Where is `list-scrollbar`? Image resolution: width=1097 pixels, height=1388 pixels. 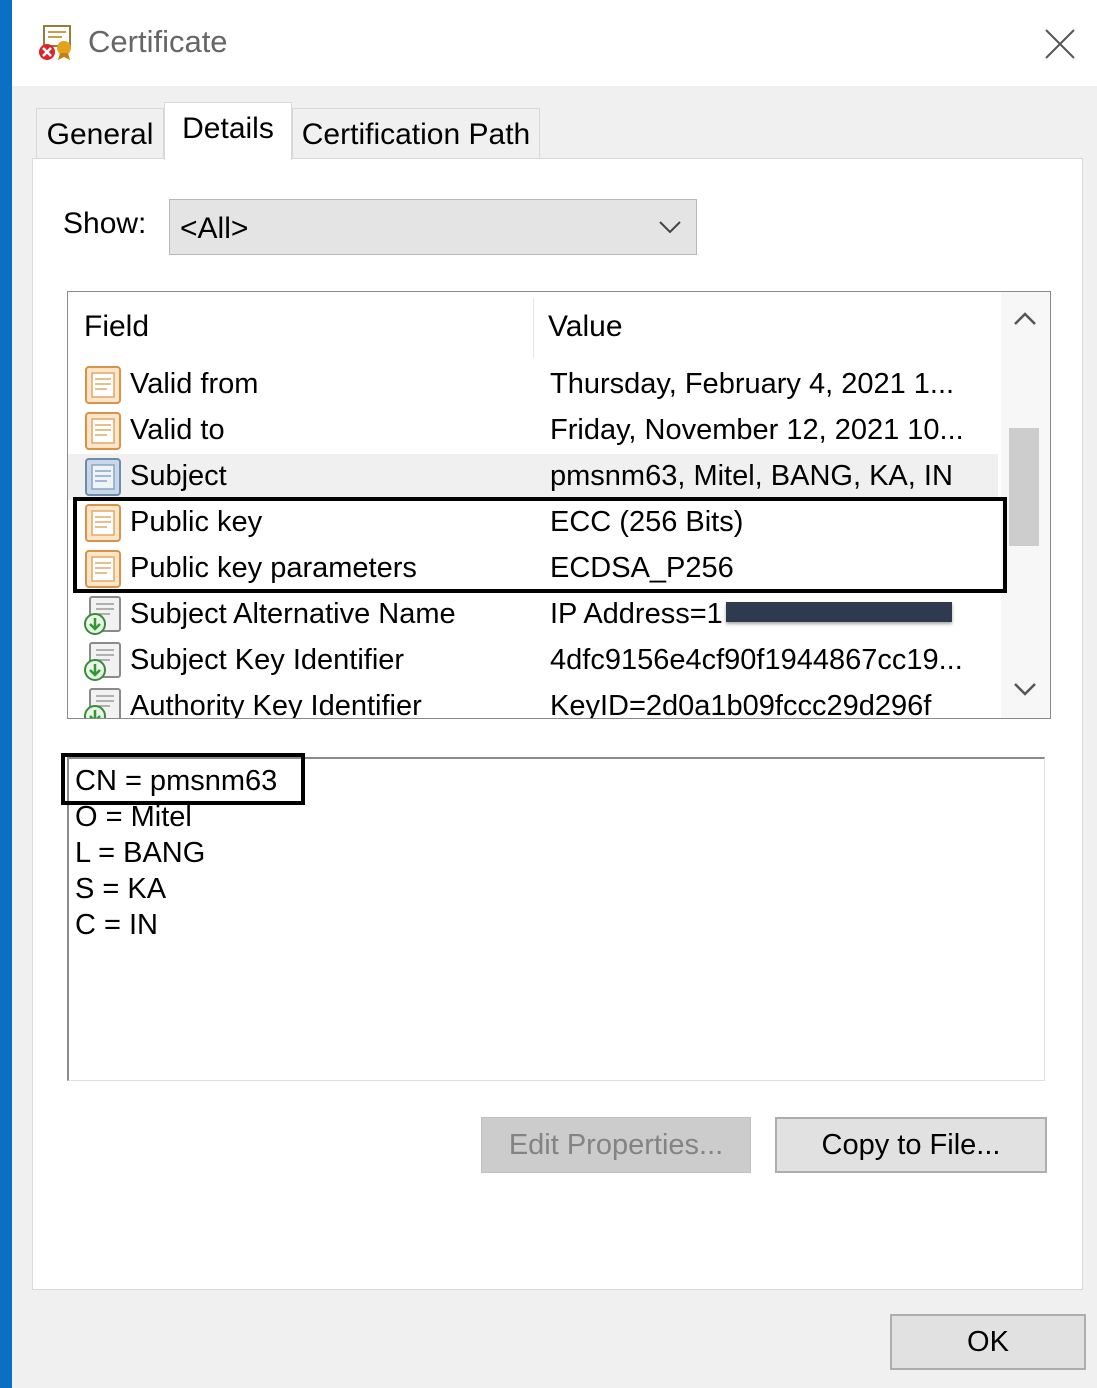 list-scrollbar is located at coordinates (1025, 505).